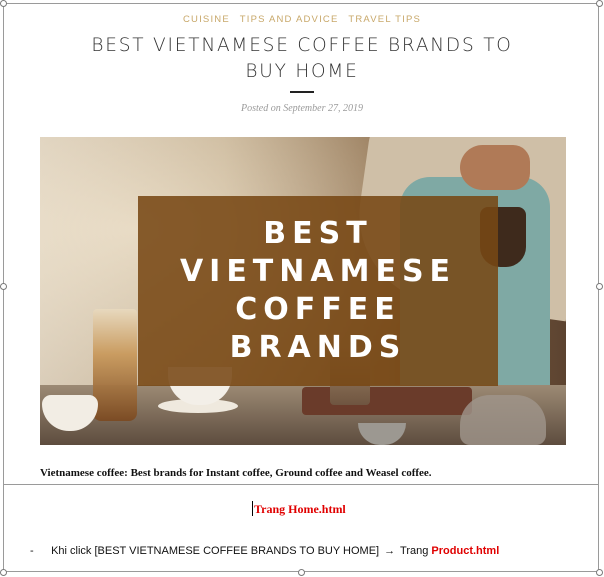 This screenshot has width=604, height=577. What do you see at coordinates (387, 401) in the screenshot?
I see `hero-tray` at bounding box center [387, 401].